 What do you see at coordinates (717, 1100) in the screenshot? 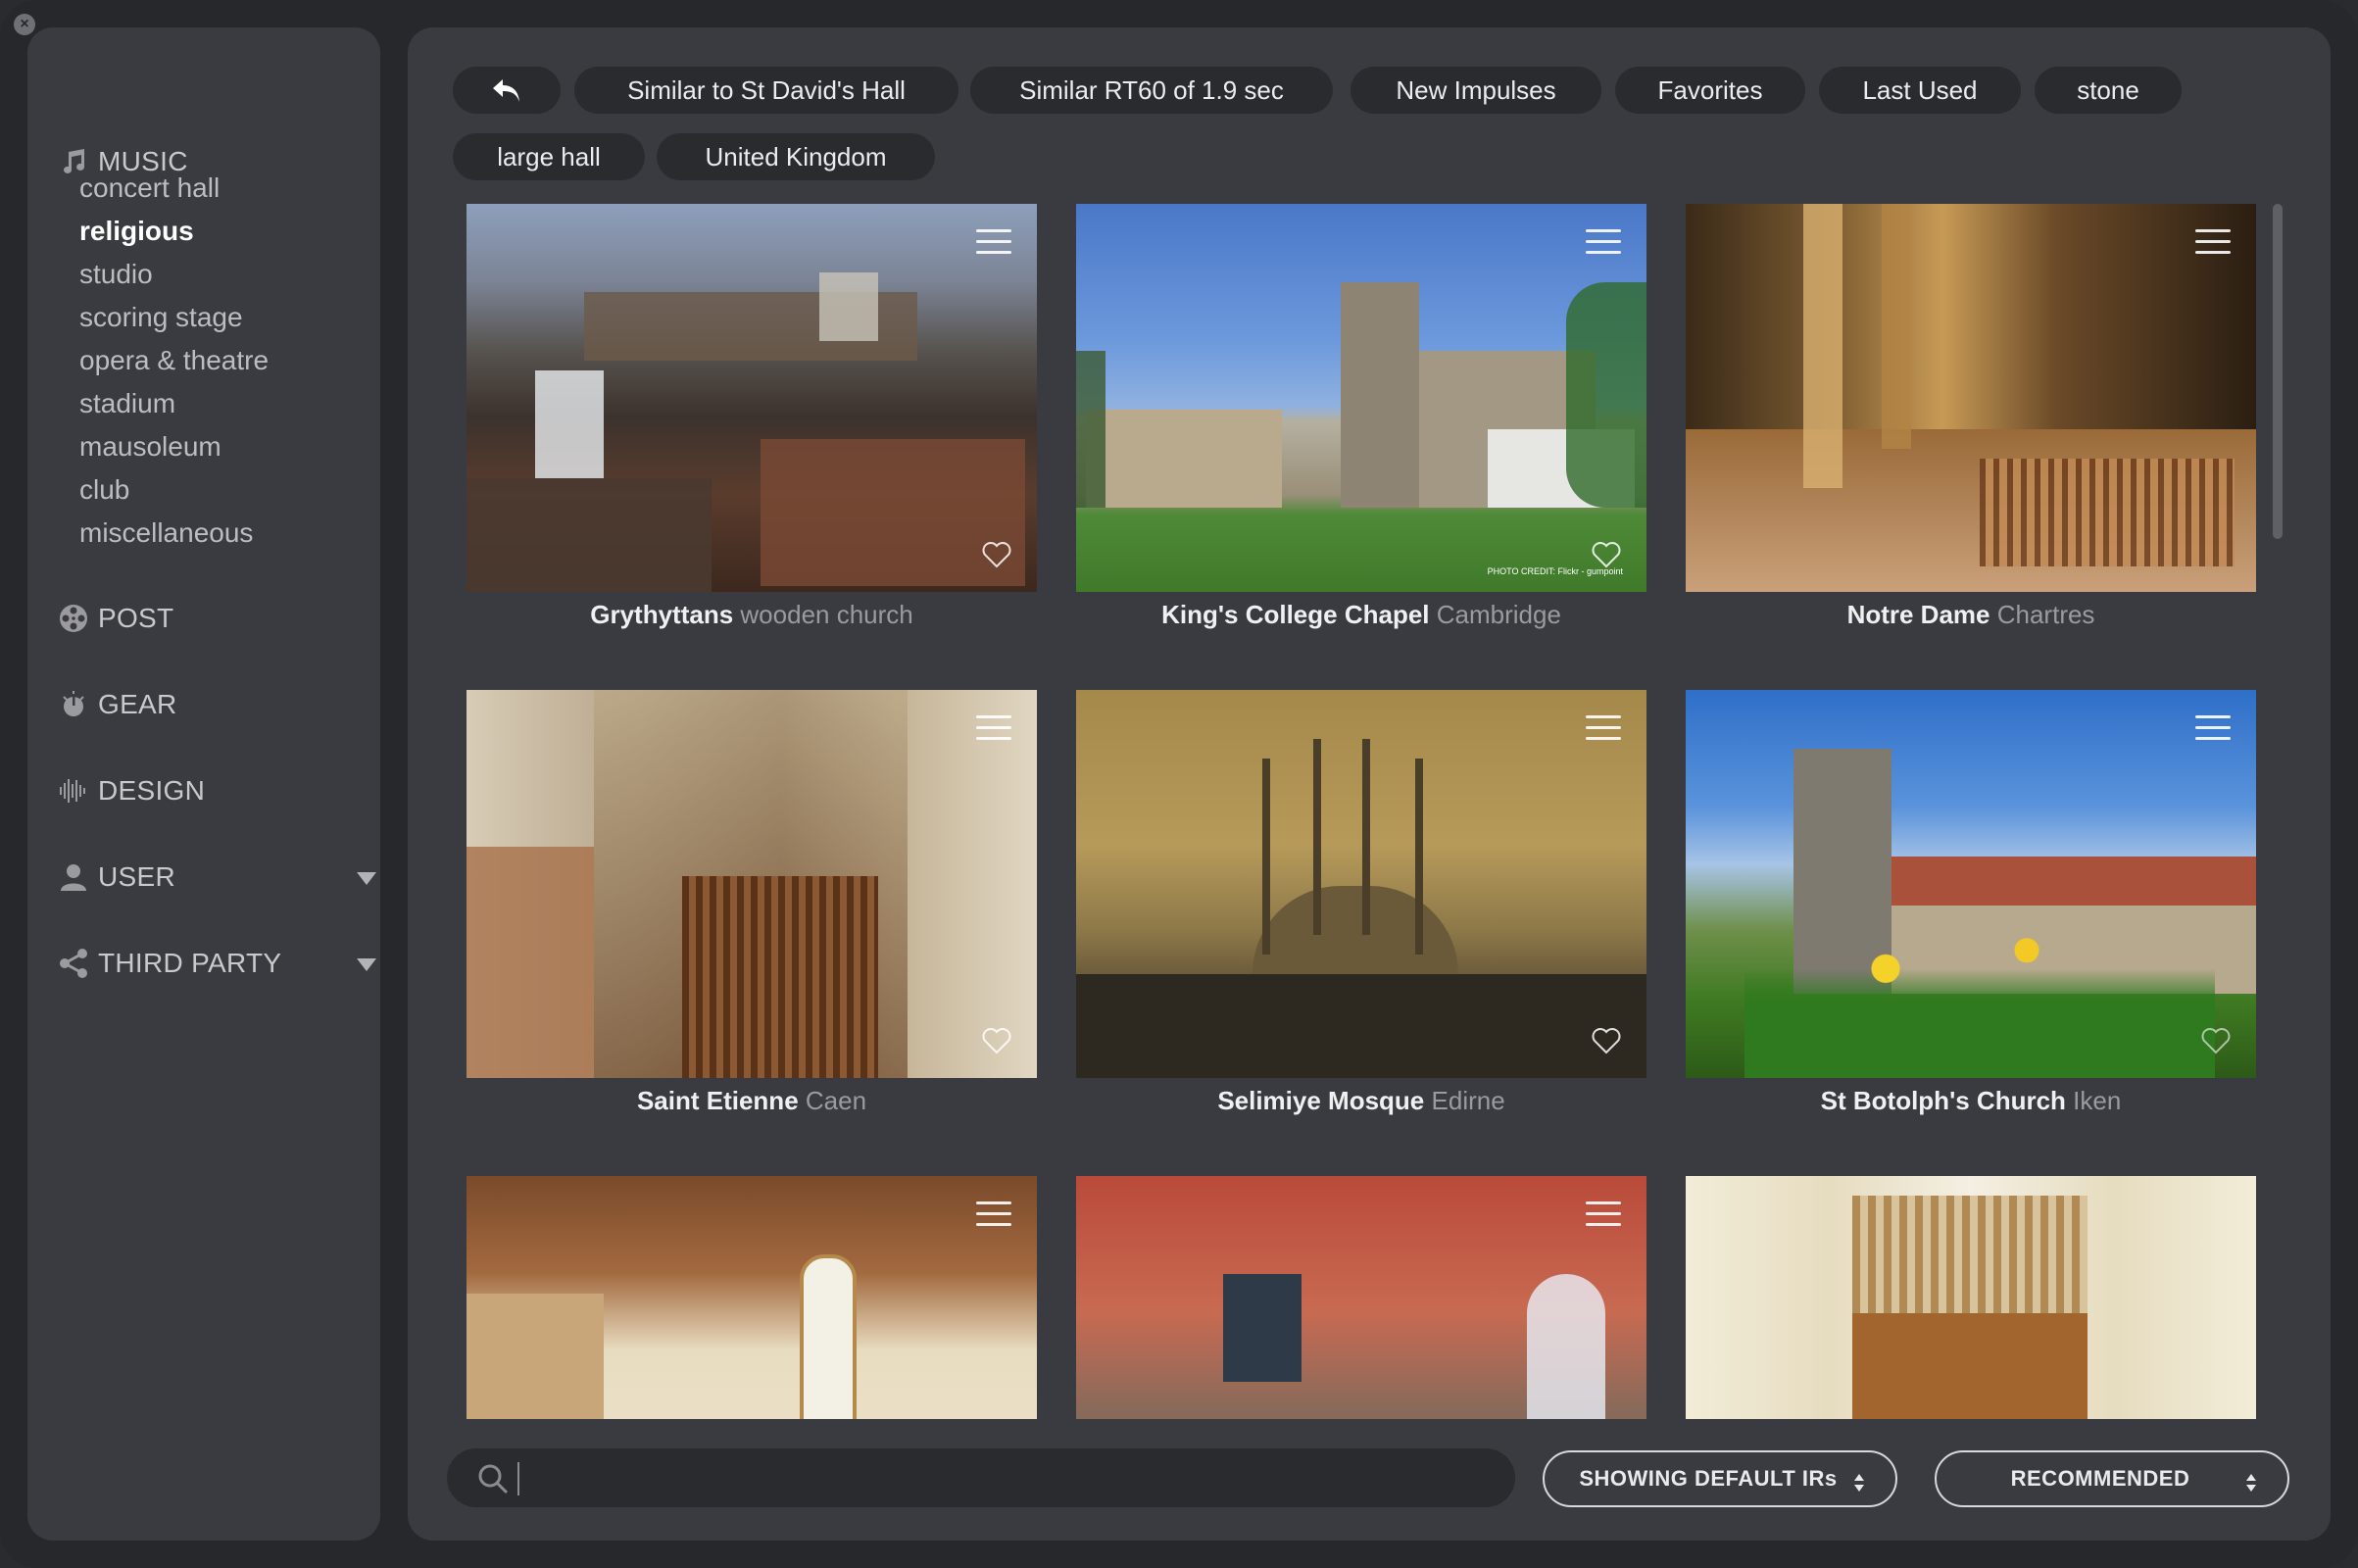
I see `venue-name: Saint Etienne` at bounding box center [717, 1100].